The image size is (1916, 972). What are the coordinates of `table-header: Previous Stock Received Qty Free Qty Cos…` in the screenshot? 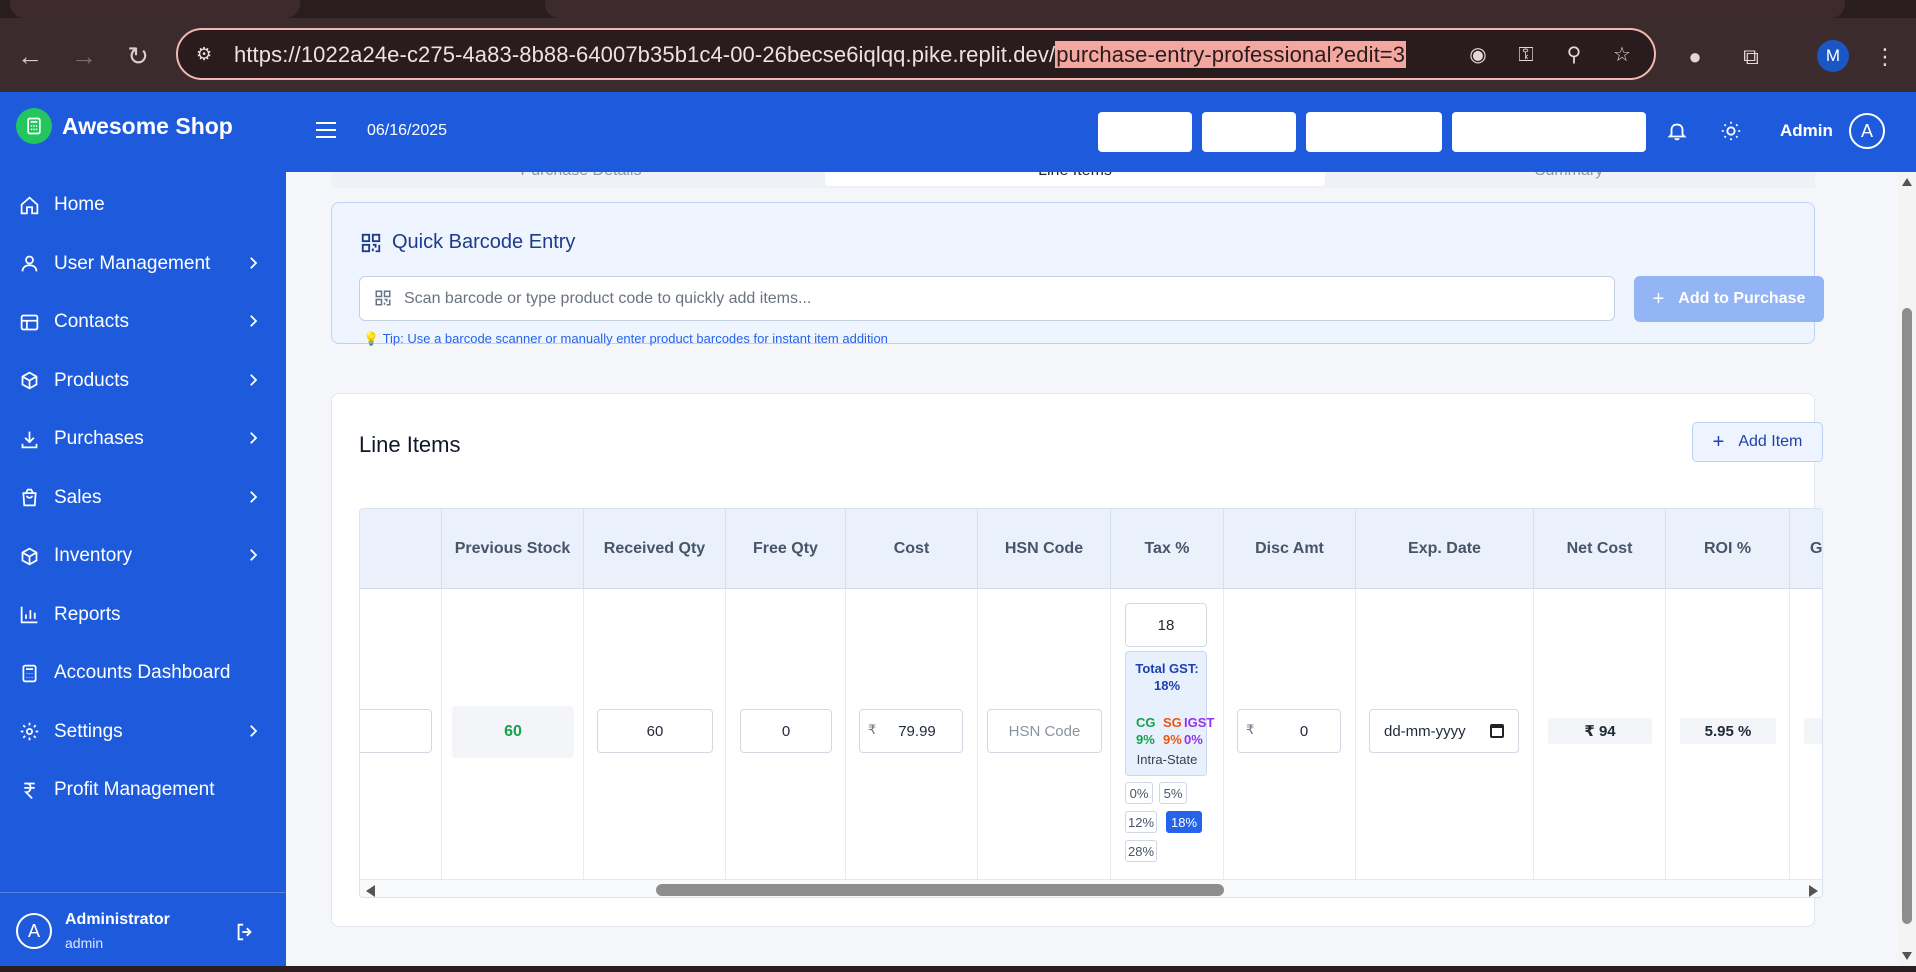 It's located at (1091, 549).